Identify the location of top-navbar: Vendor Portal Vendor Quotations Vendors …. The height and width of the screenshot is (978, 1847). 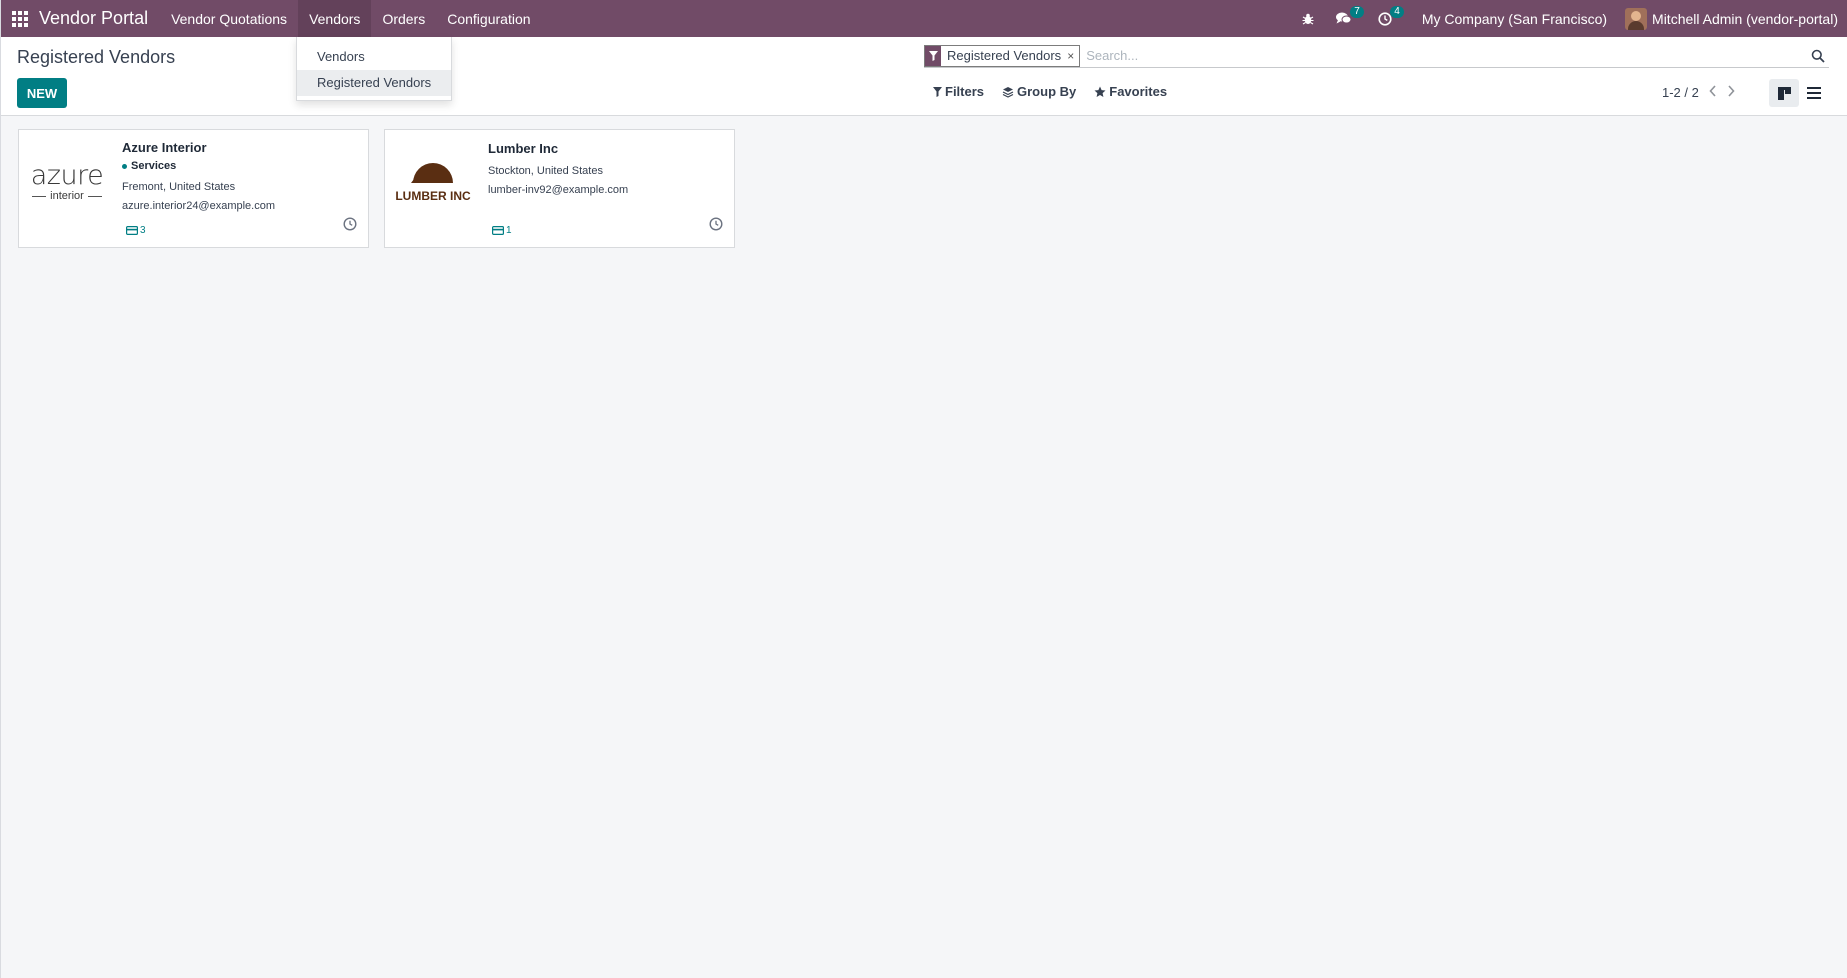
(924, 18).